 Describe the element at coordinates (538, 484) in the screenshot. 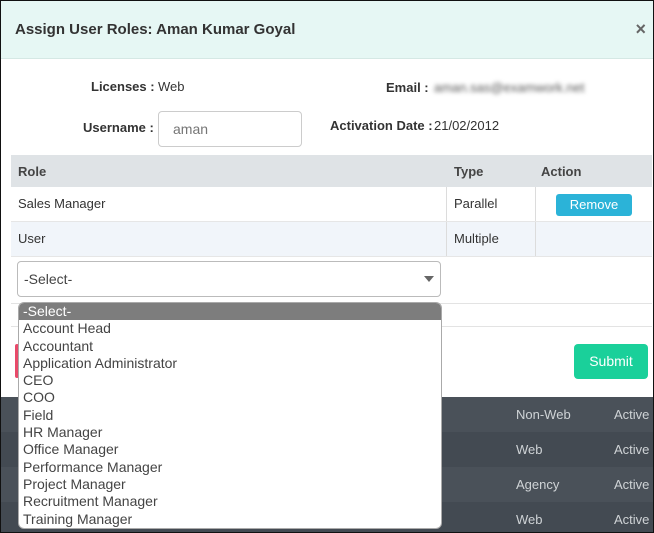

I see `bg-license: Agency` at that location.